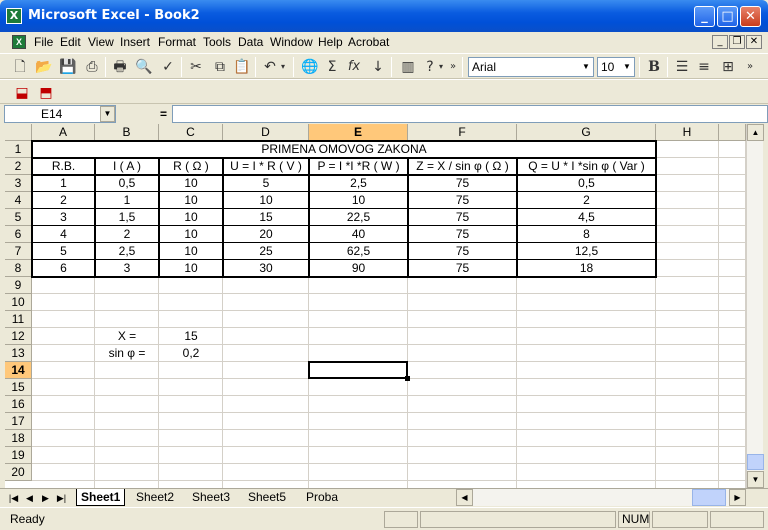 The height and width of the screenshot is (530, 768). What do you see at coordinates (322, 497) in the screenshot?
I see `sheet-tab-proba: Proba` at bounding box center [322, 497].